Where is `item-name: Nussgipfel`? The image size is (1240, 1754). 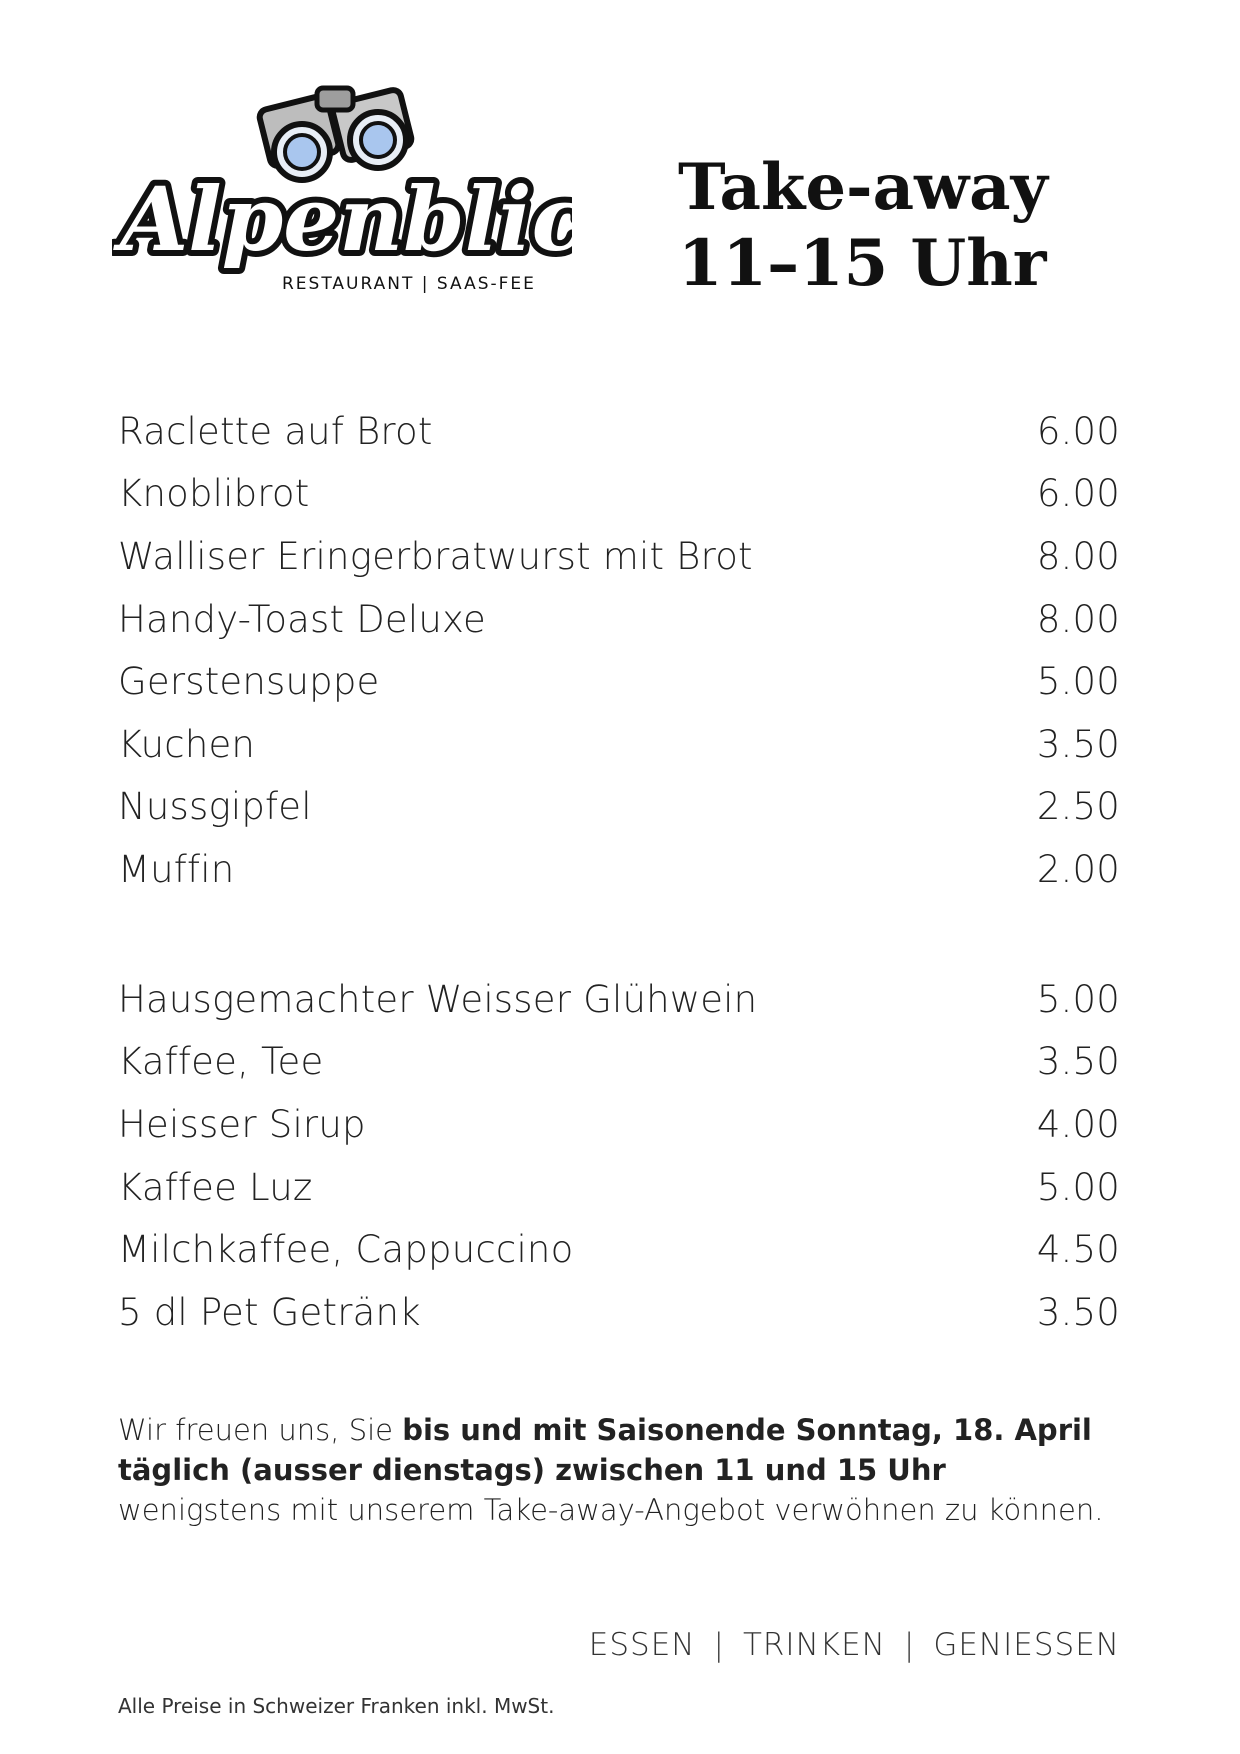 item-name: Nussgipfel is located at coordinates (215, 807).